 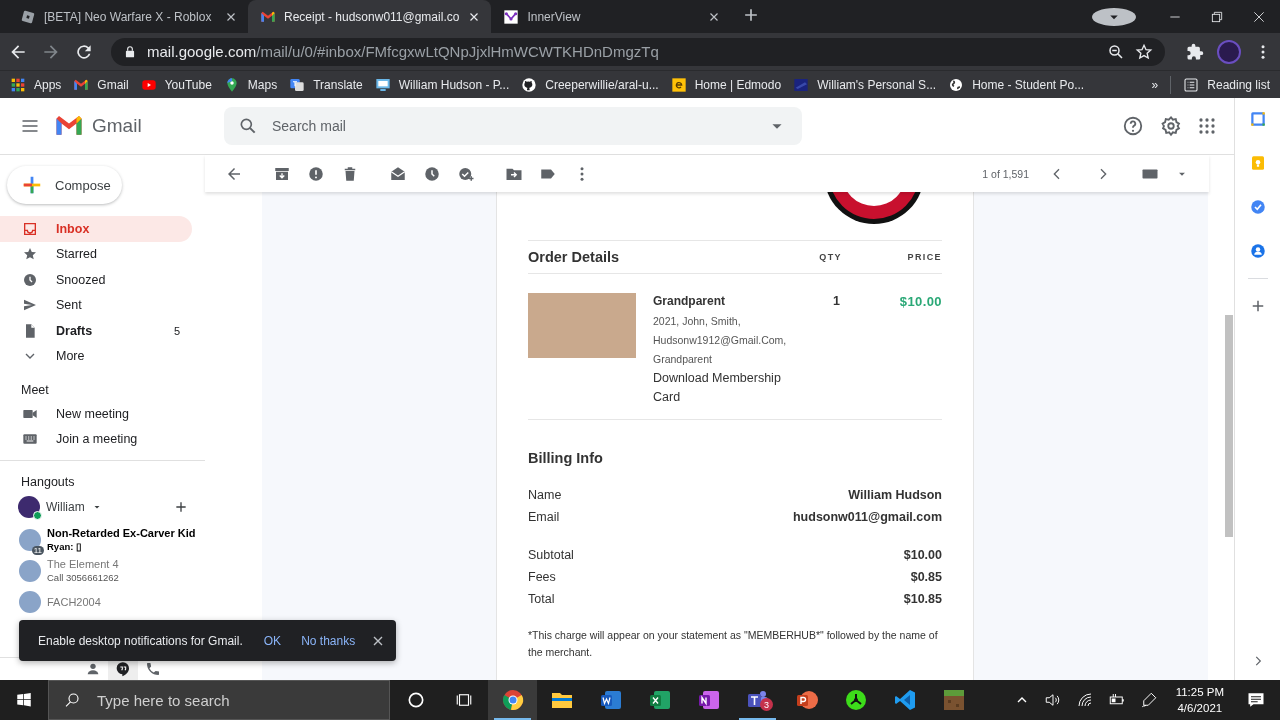 I want to click on bookmark: Home | Edmodo, so click(x=726, y=84).